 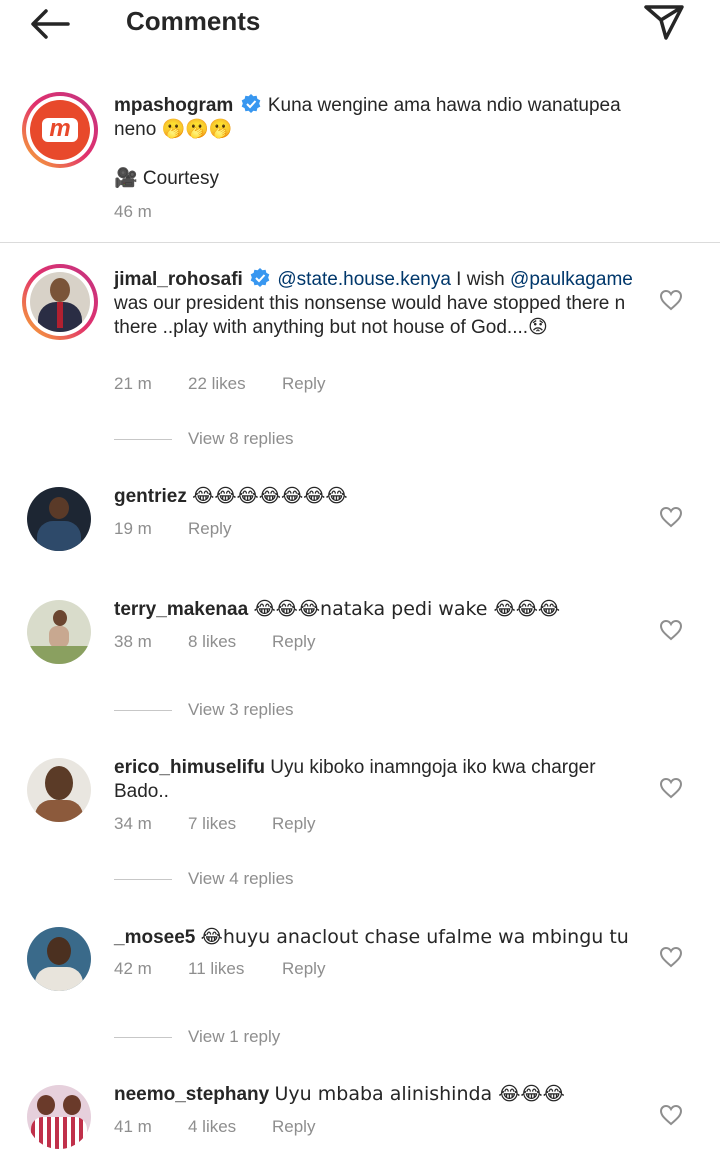 What do you see at coordinates (217, 384) in the screenshot?
I see `likes-count: 22 likes` at bounding box center [217, 384].